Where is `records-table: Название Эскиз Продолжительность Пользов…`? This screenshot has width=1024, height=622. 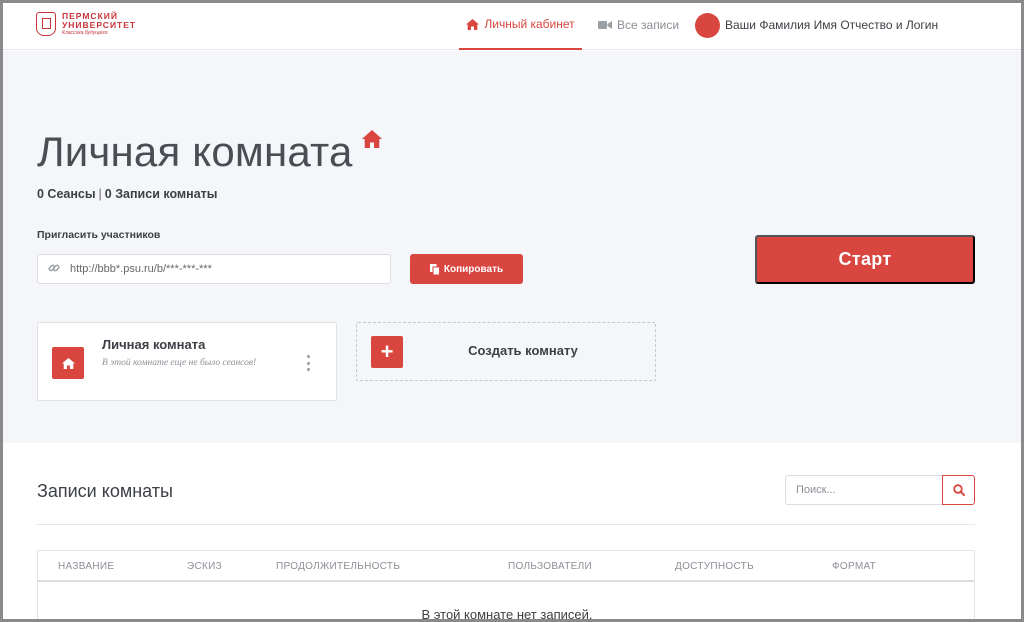 records-table: Название Эскиз Продолжительность Пользов… is located at coordinates (506, 586).